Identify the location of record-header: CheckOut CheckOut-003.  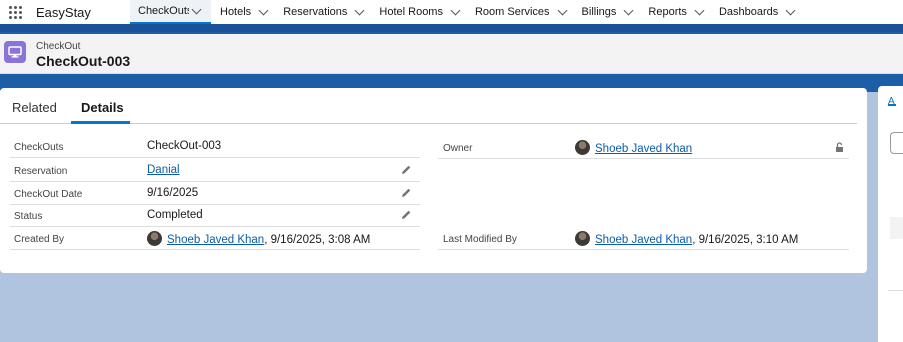
(451, 54).